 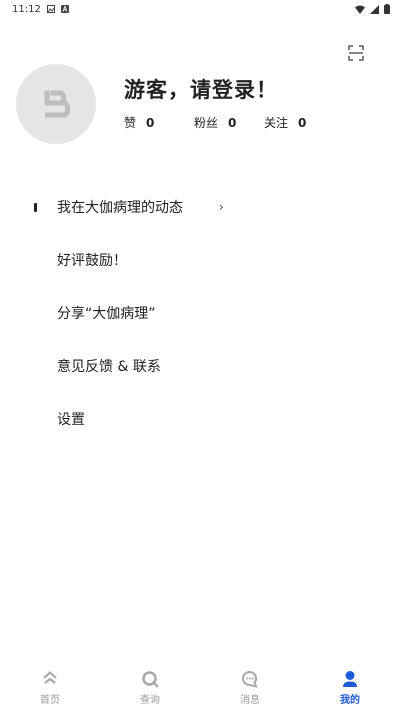 I want to click on tab-home: 首页, so click(x=50, y=688).